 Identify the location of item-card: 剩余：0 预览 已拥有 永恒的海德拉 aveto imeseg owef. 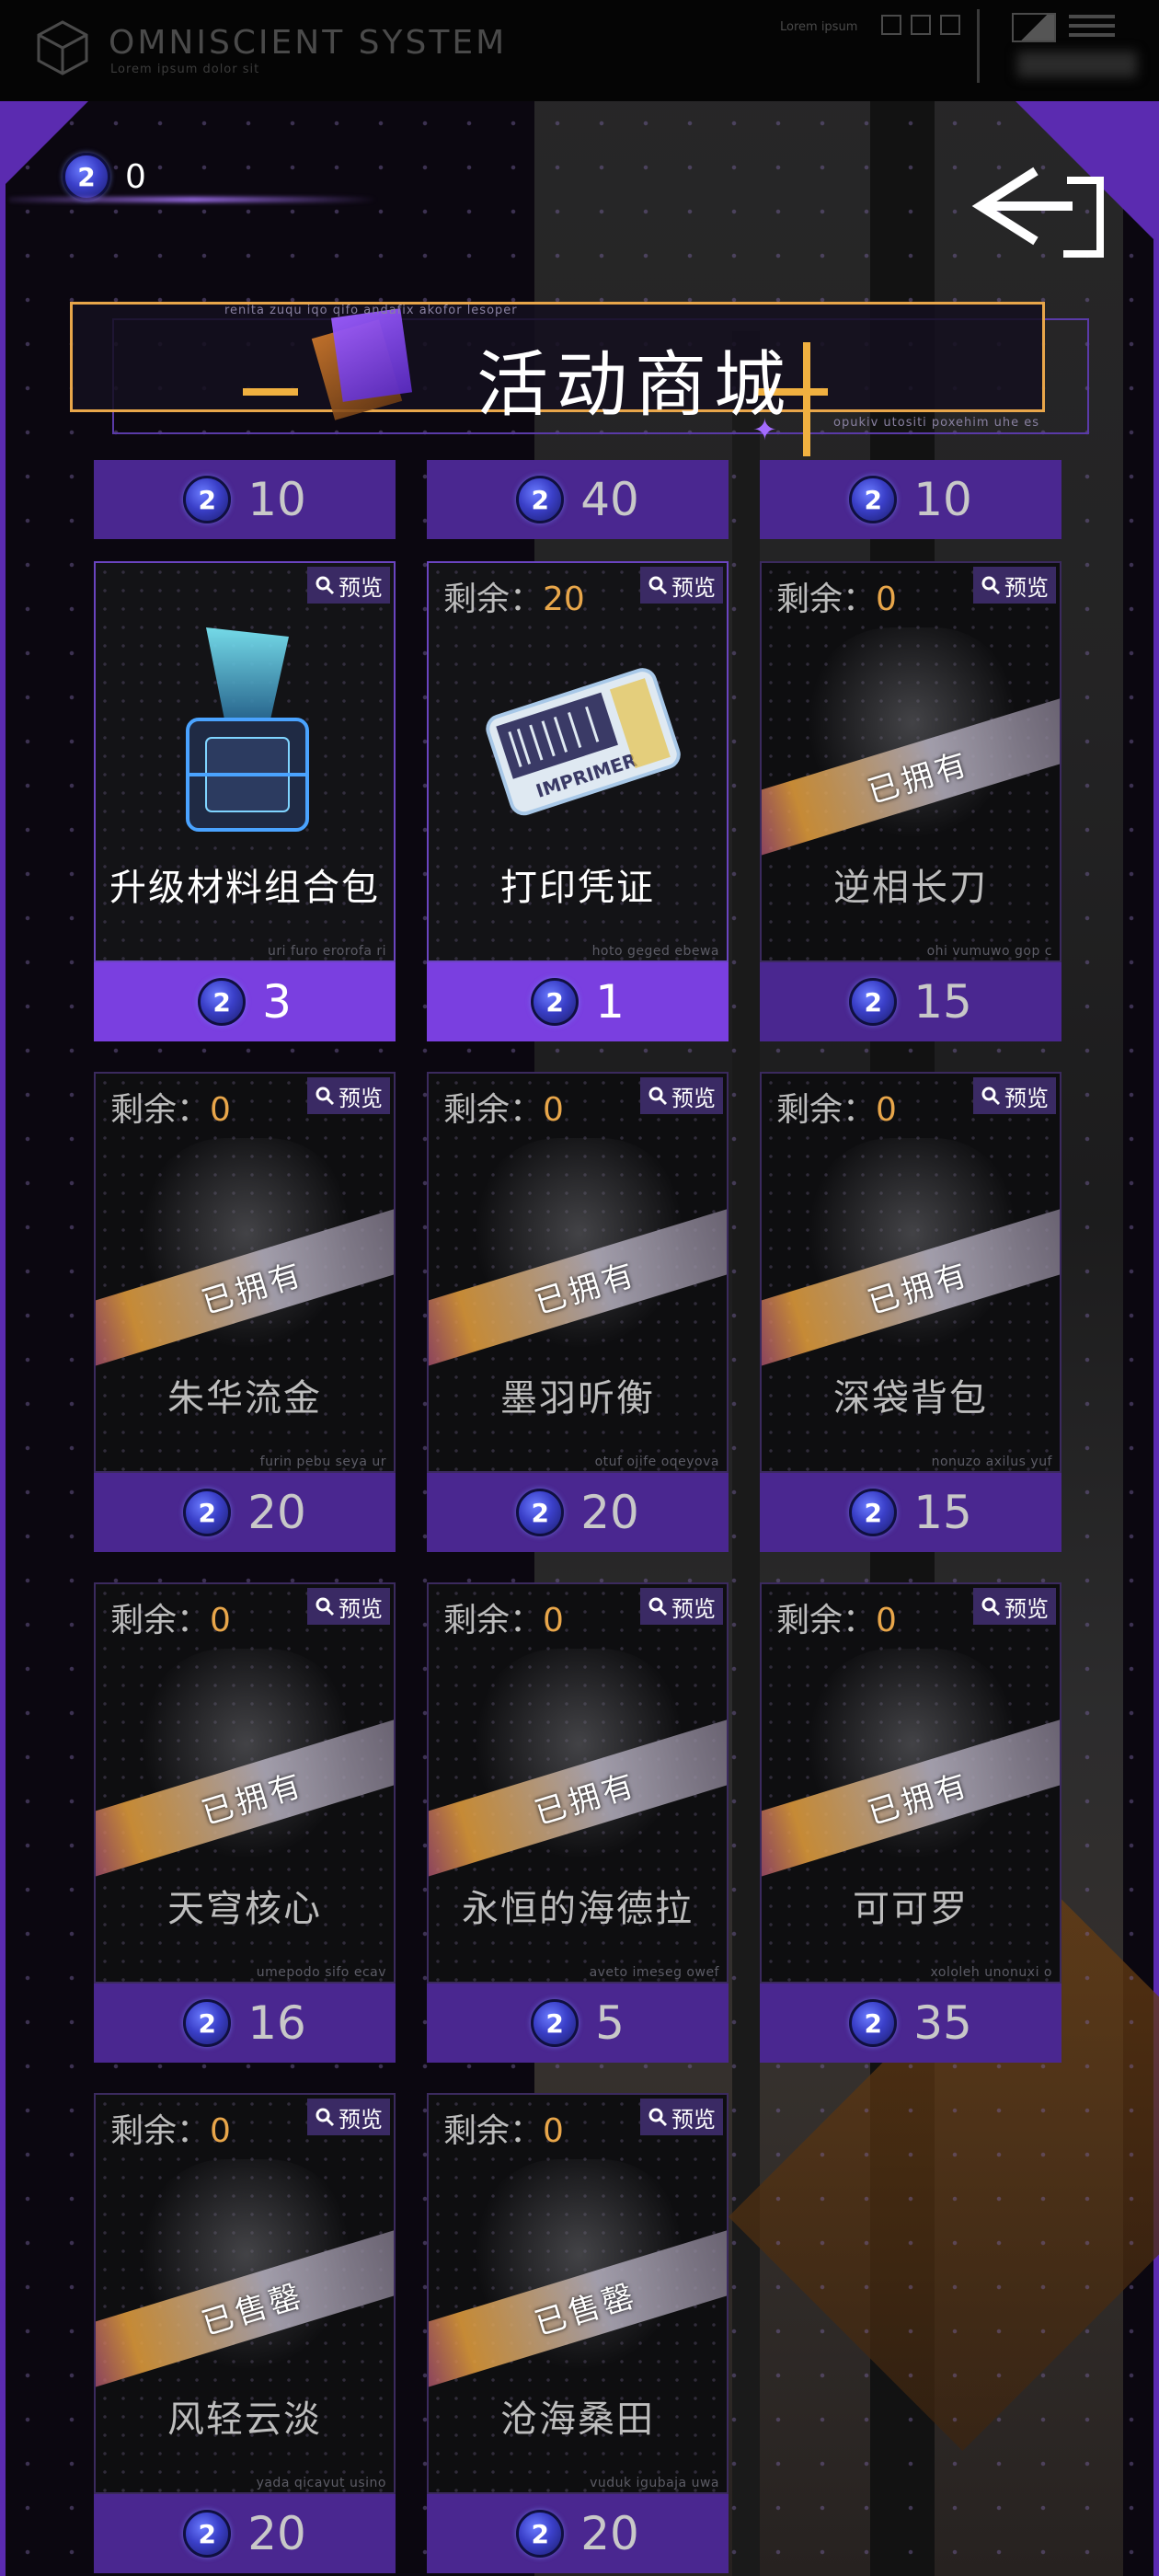
(578, 1783).